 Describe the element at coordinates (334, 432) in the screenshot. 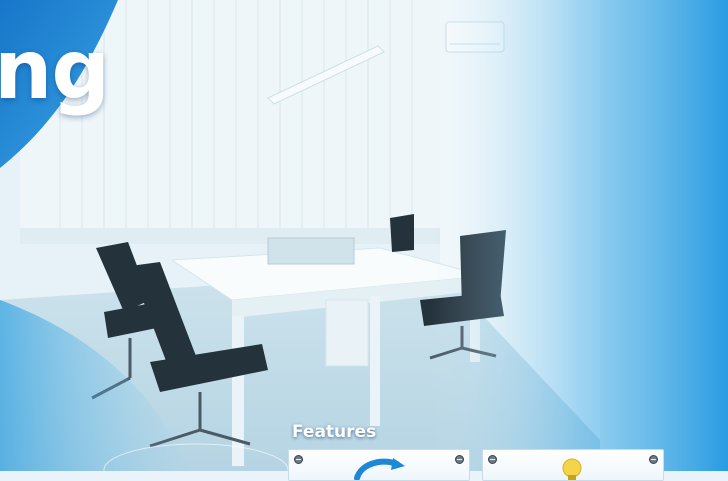

I see `features-heading: Features` at that location.